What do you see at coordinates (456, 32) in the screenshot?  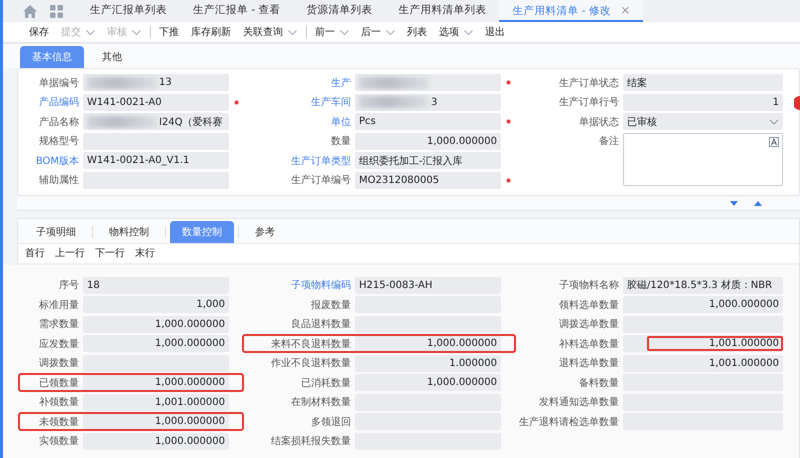 I see `toolbar-button: 选项` at bounding box center [456, 32].